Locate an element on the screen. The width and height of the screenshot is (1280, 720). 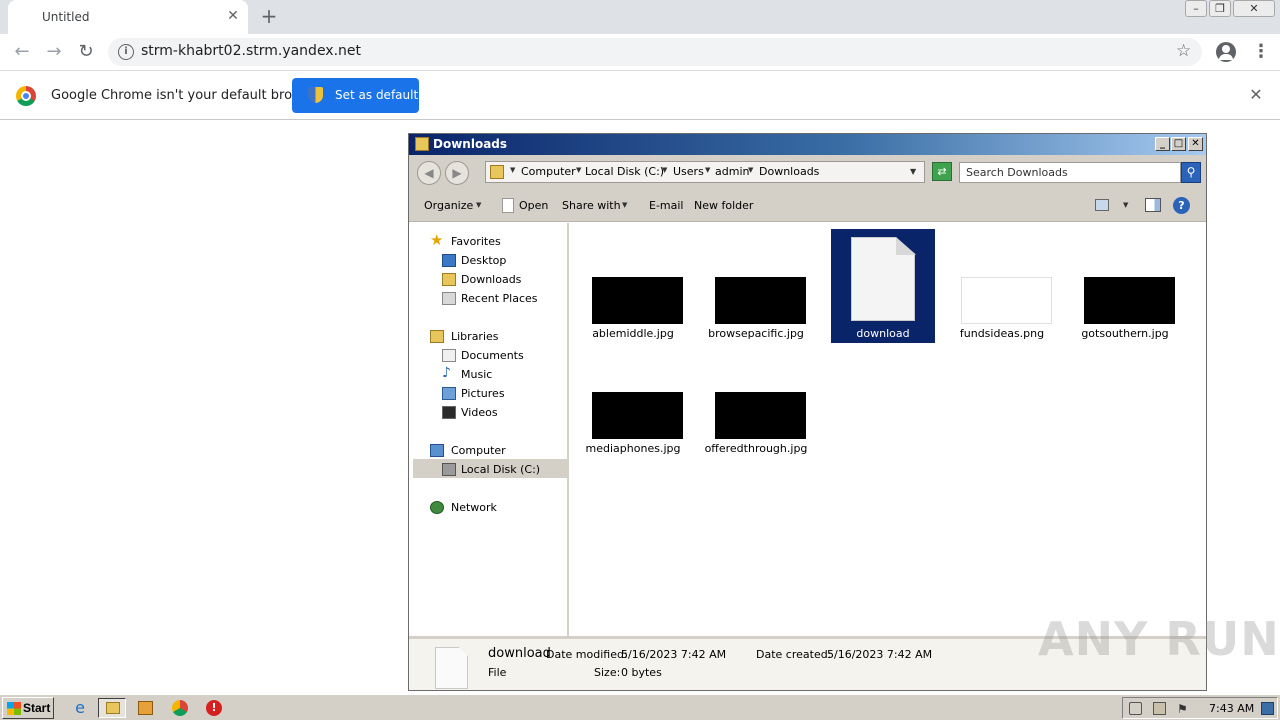
file-name: mediaphones.jpg is located at coordinates (633, 448).